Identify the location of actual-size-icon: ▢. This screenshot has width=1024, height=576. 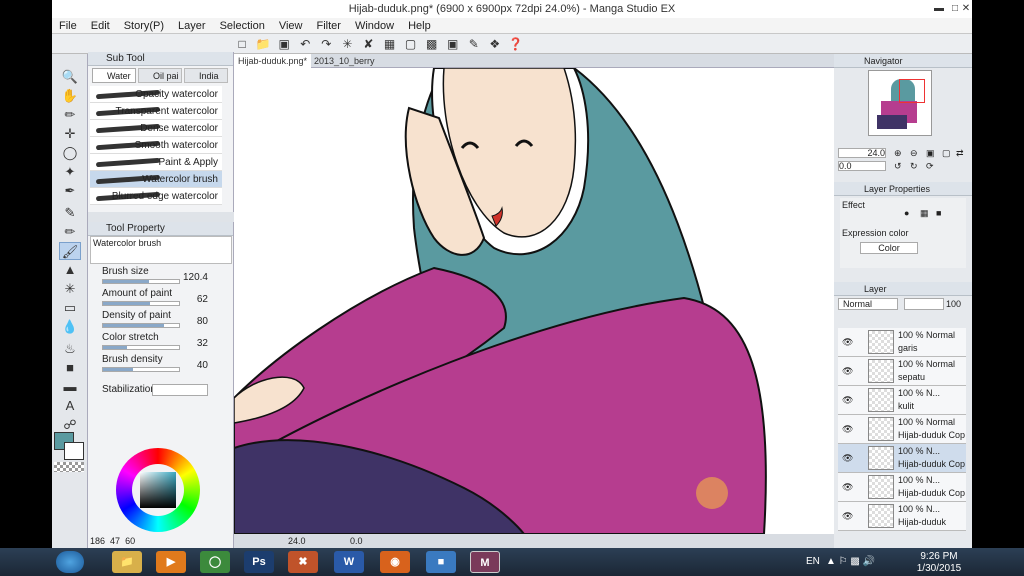
(946, 153).